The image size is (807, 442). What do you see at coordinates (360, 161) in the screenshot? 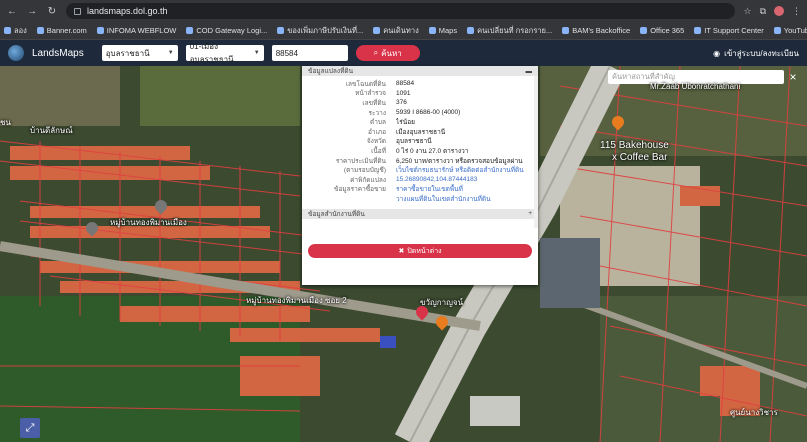
I see `info-row-key: ราคาประเมินที่ดิน` at bounding box center [360, 161].